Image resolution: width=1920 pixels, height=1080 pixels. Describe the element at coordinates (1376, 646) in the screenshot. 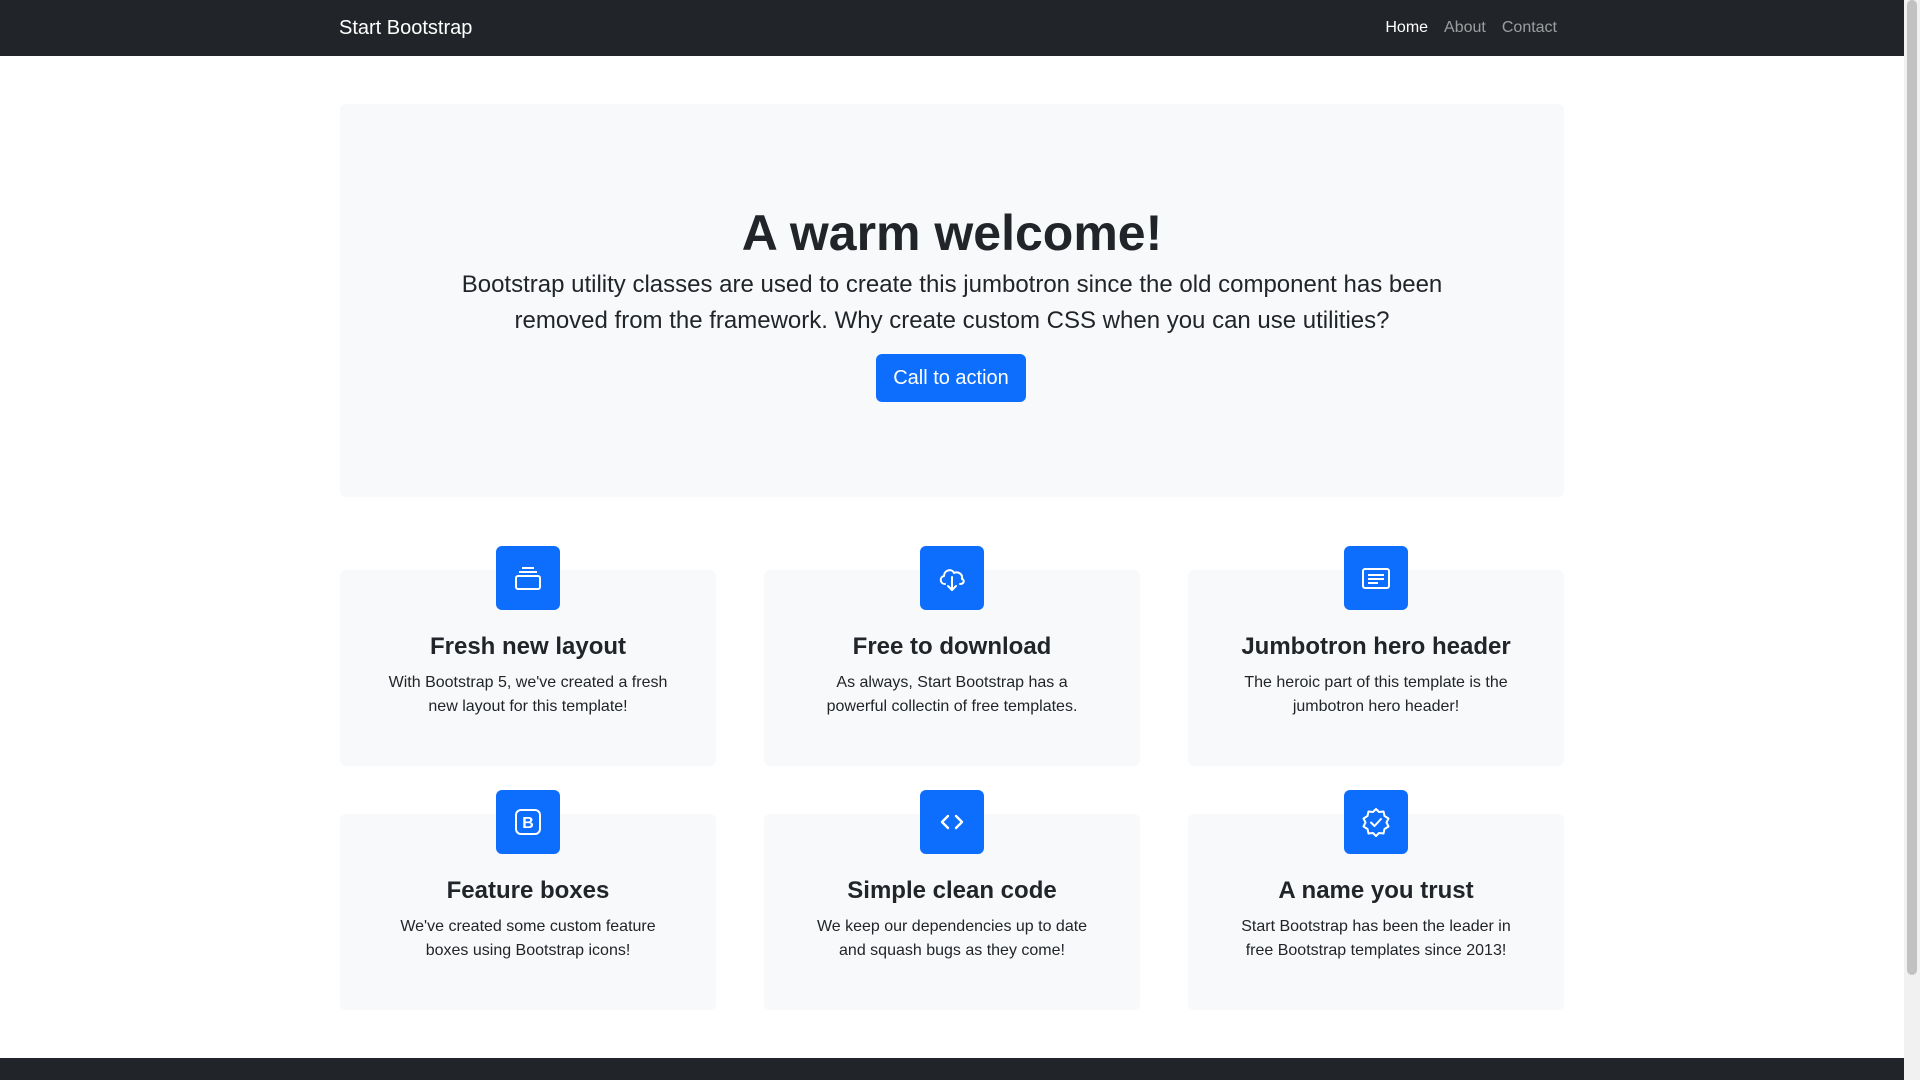

I see `feature-title: Jumbotron hero header` at that location.